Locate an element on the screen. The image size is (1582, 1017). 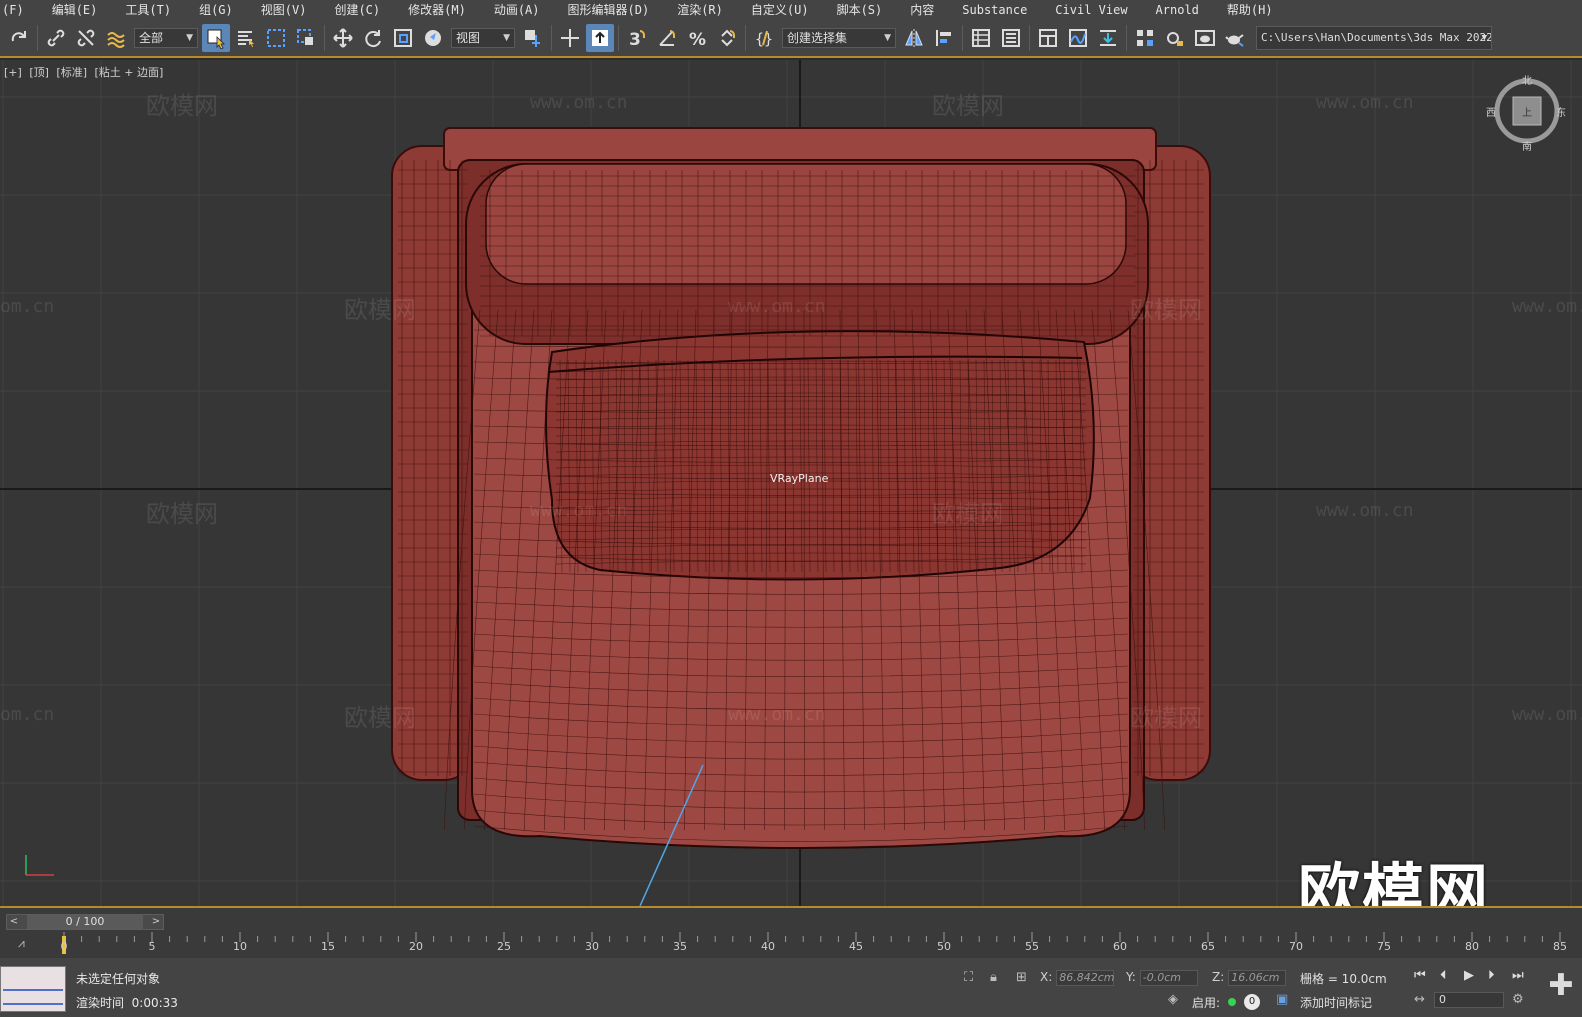
enable-count-badge: 0 is located at coordinates (1252, 1002).